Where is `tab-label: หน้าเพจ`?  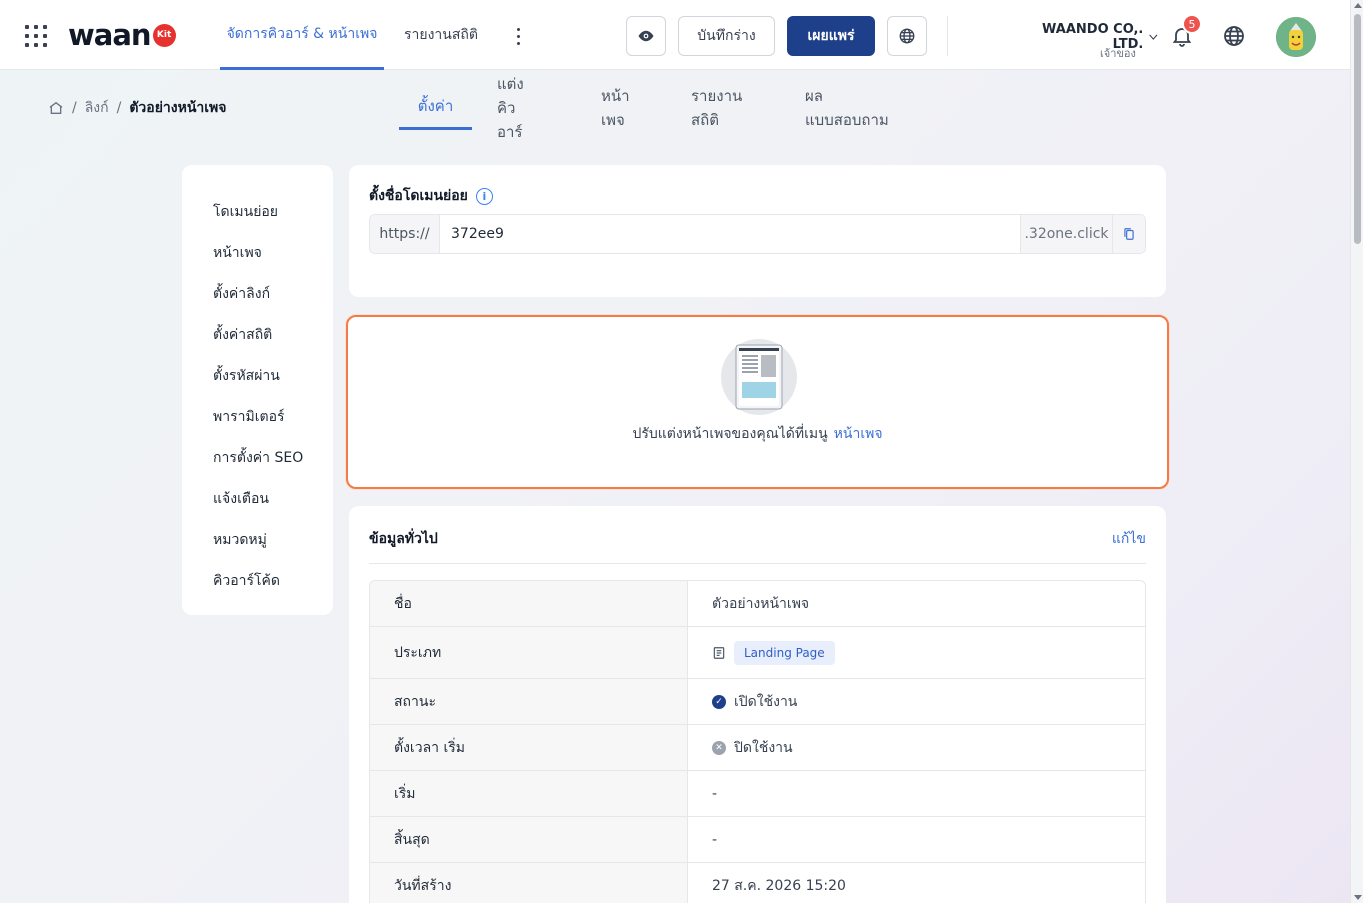
tab-label: หน้าเพจ is located at coordinates (615, 107).